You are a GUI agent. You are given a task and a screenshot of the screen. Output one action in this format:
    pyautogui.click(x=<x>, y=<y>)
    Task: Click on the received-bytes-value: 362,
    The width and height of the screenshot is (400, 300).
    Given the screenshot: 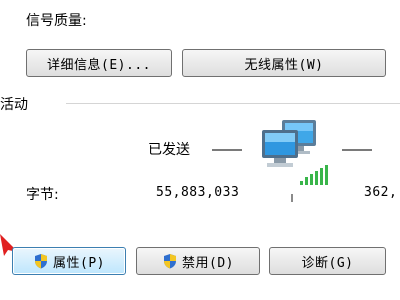 What is the action you would take?
    pyautogui.click(x=381, y=192)
    